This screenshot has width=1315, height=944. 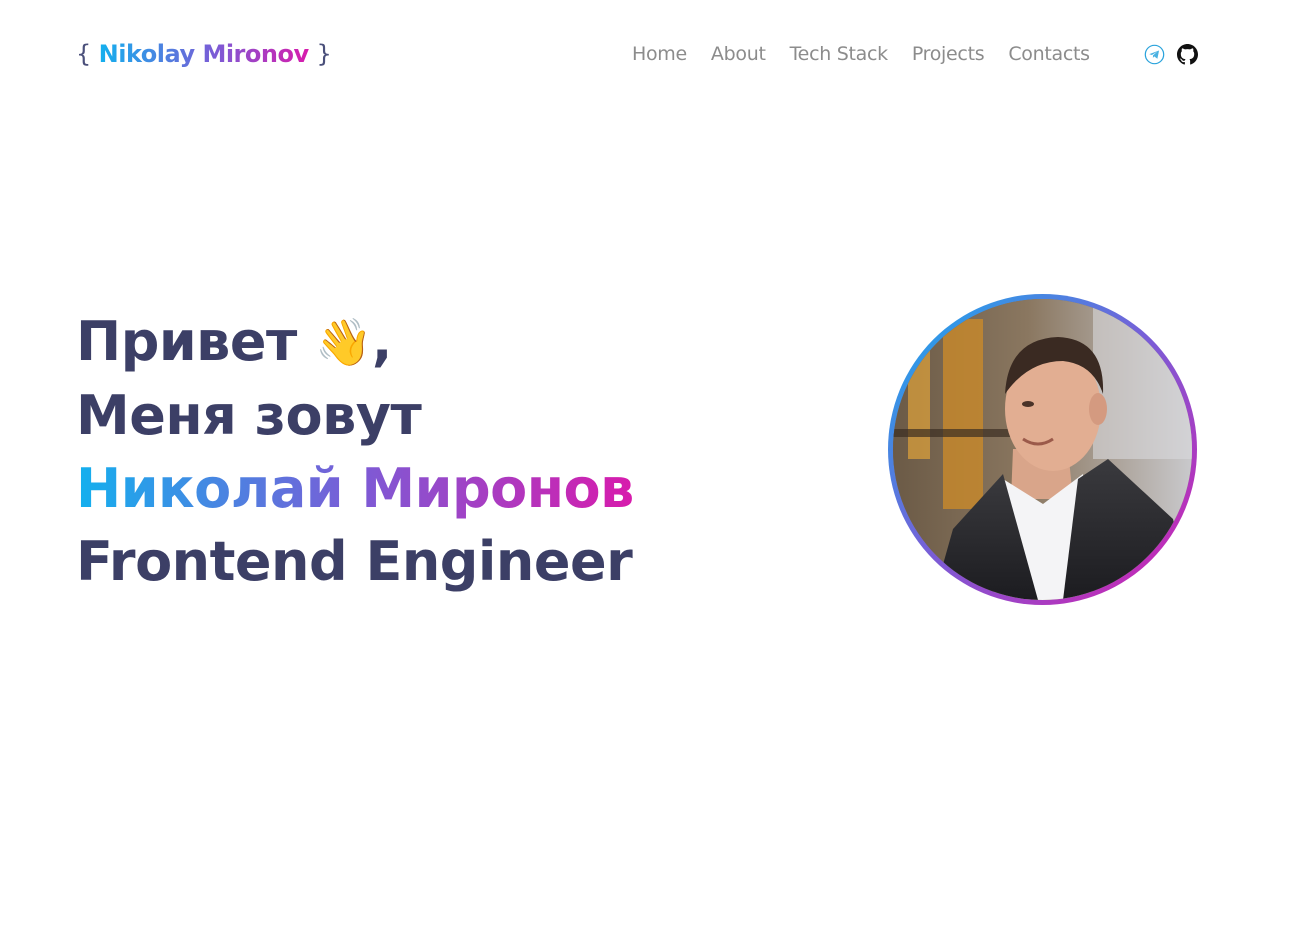 What do you see at coordinates (324, 54) in the screenshot?
I see `logo-close-brace: }` at bounding box center [324, 54].